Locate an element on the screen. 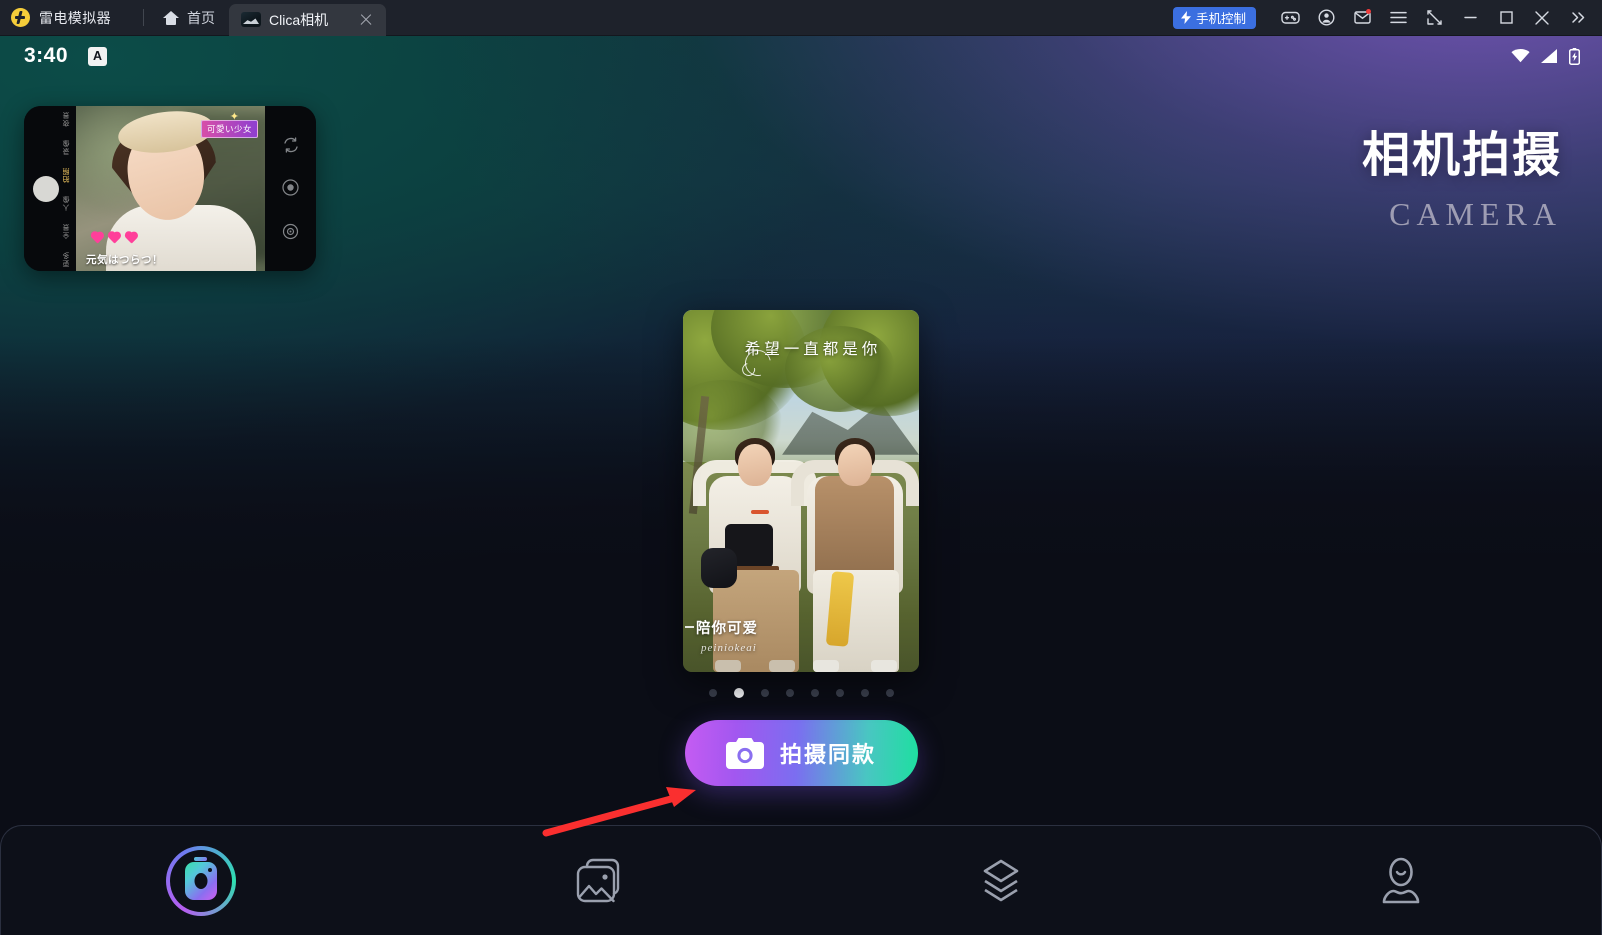 The width and height of the screenshot is (1602, 935). shoot-same-style-button: 拍摄同款 is located at coordinates (801, 753).